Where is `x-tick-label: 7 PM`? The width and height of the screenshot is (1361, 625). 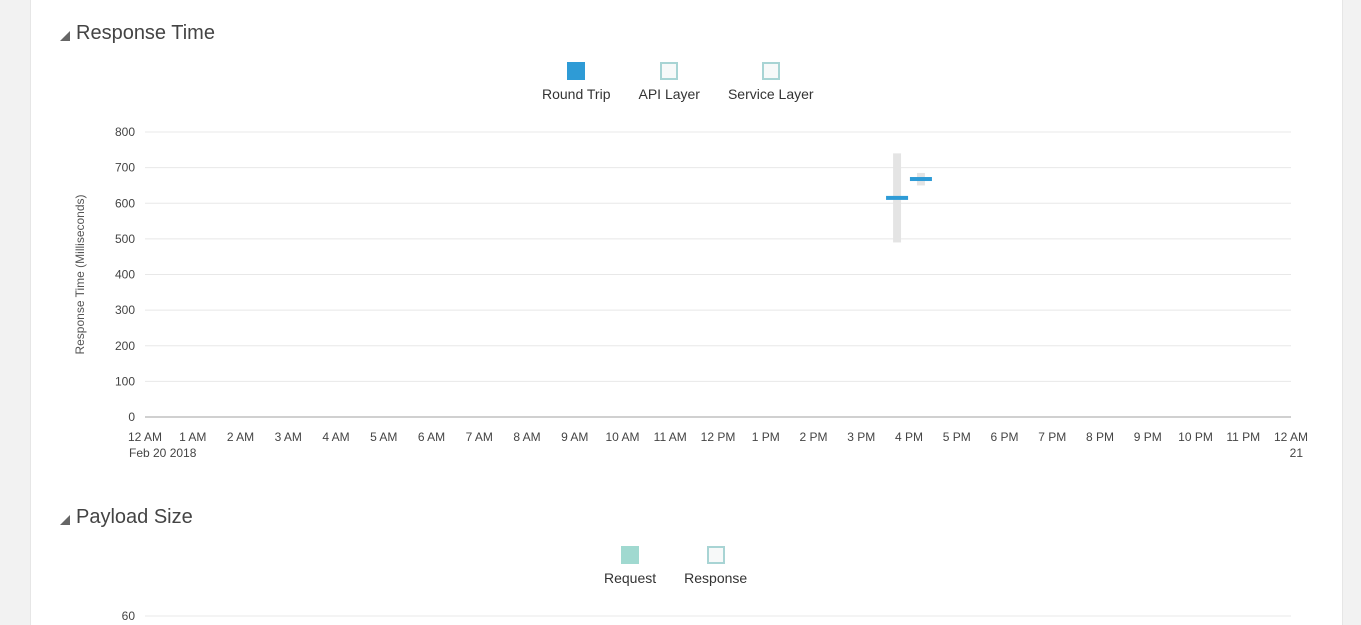
x-tick-label: 7 PM is located at coordinates (1052, 437).